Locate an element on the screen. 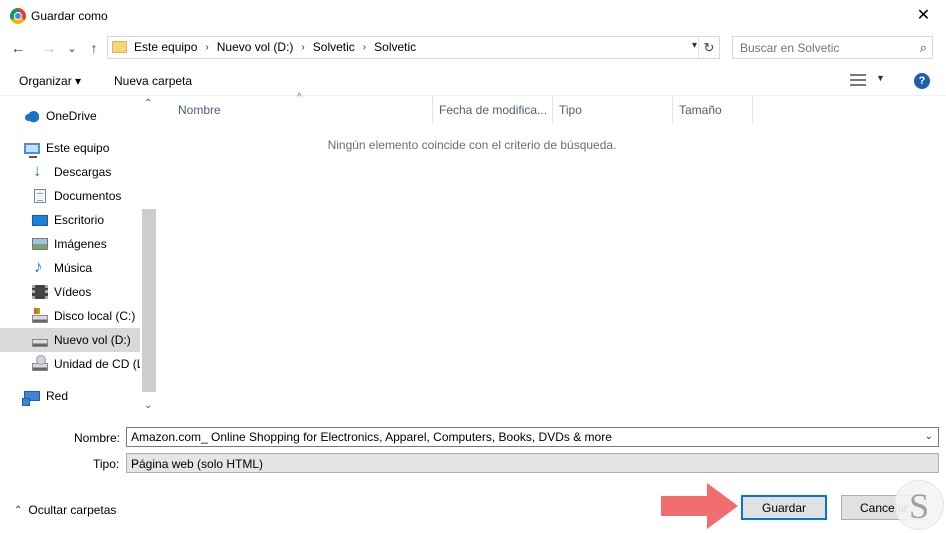 Image resolution: width=946 pixels, height=533 pixels. filetype-dropdown-icon: ⌄ is located at coordinates (532, 462).